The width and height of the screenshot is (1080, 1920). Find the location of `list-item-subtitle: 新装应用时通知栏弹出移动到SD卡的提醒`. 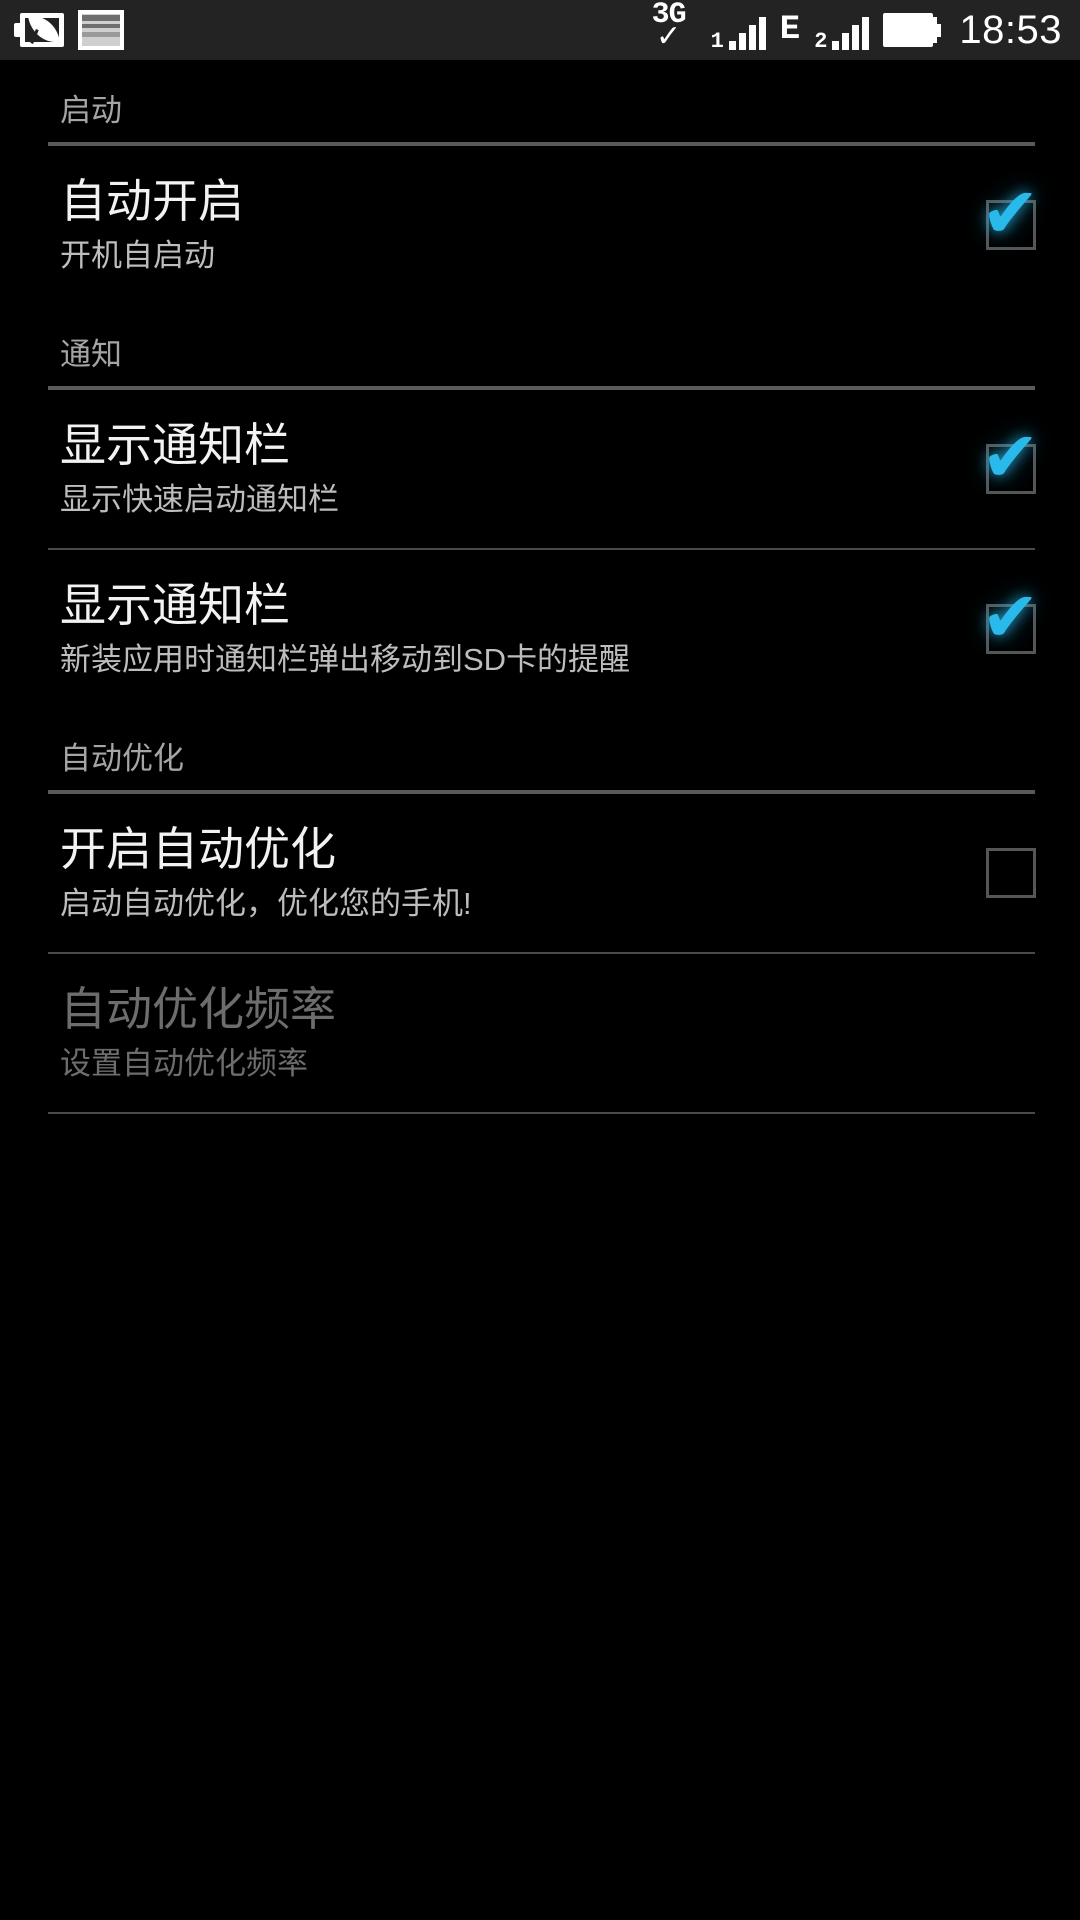

list-item-subtitle: 新装应用时通知栏弹出移动到SD卡的提醒 is located at coordinates (345, 659).